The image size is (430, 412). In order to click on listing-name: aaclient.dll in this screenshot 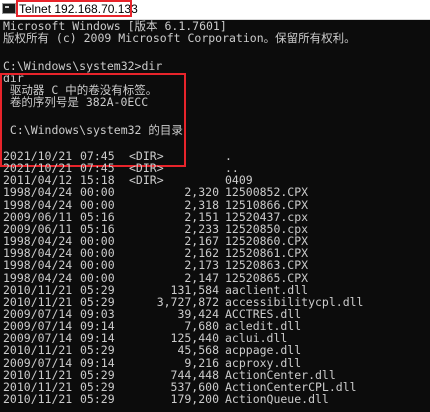, I will do `click(267, 289)`.